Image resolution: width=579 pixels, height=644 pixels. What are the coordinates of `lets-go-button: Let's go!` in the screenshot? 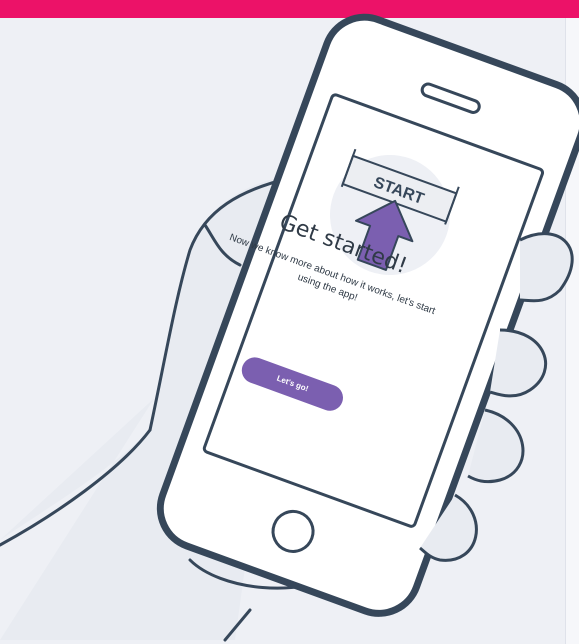 It's located at (292, 384).